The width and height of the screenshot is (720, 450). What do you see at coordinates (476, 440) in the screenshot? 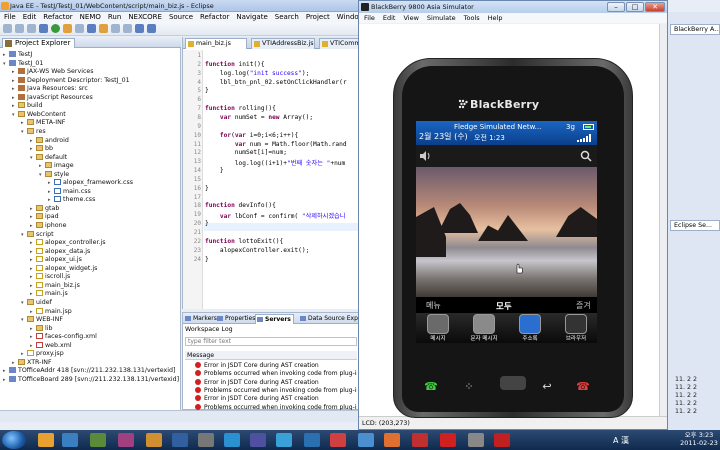
I see `app17-taskbar-icon` at bounding box center [476, 440].